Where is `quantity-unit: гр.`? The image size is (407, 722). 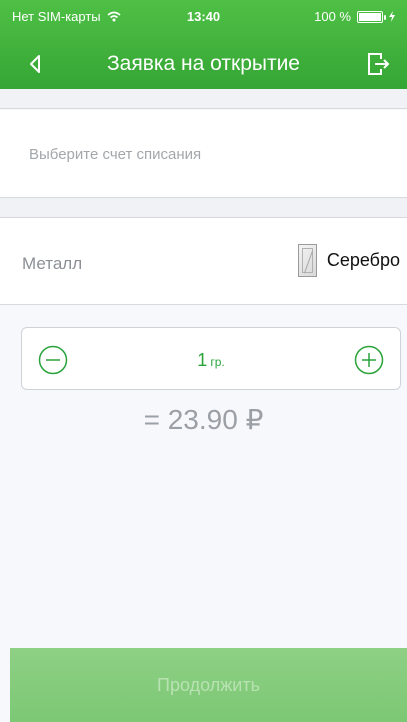
quantity-unit: гр. is located at coordinates (217, 362).